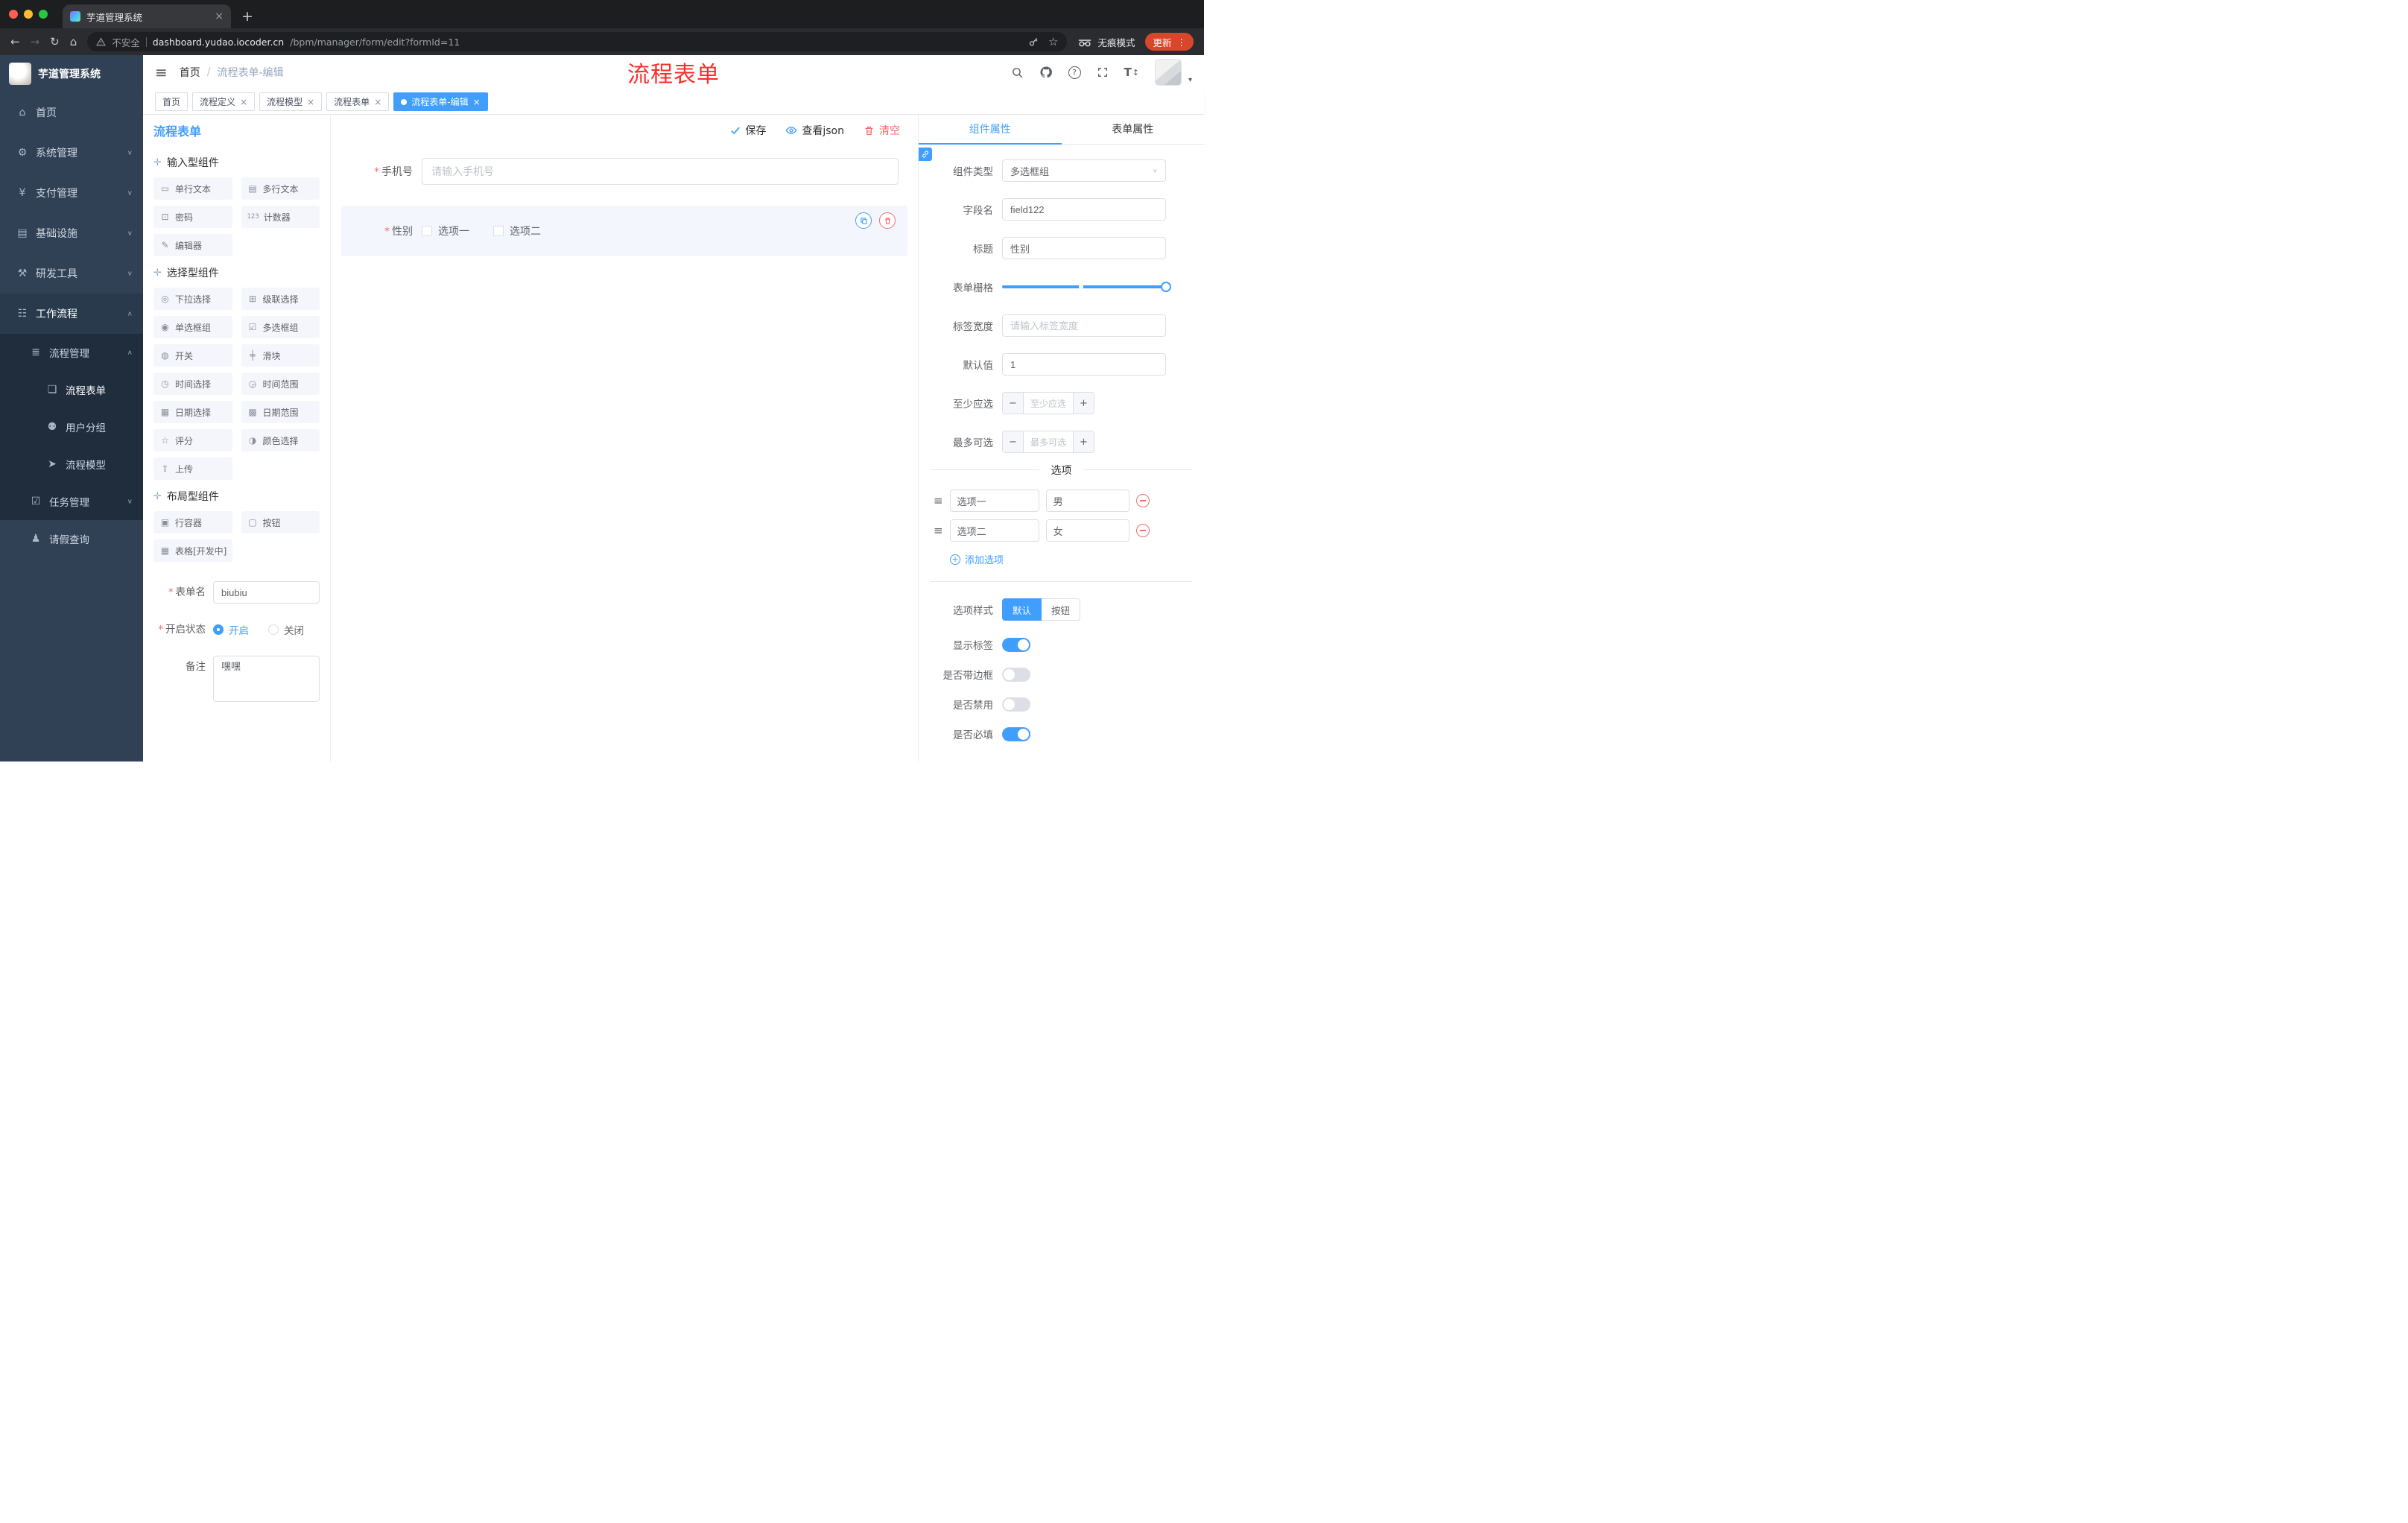 This screenshot has height=1523, width=2408. I want to click on github-icon, so click(1046, 72).